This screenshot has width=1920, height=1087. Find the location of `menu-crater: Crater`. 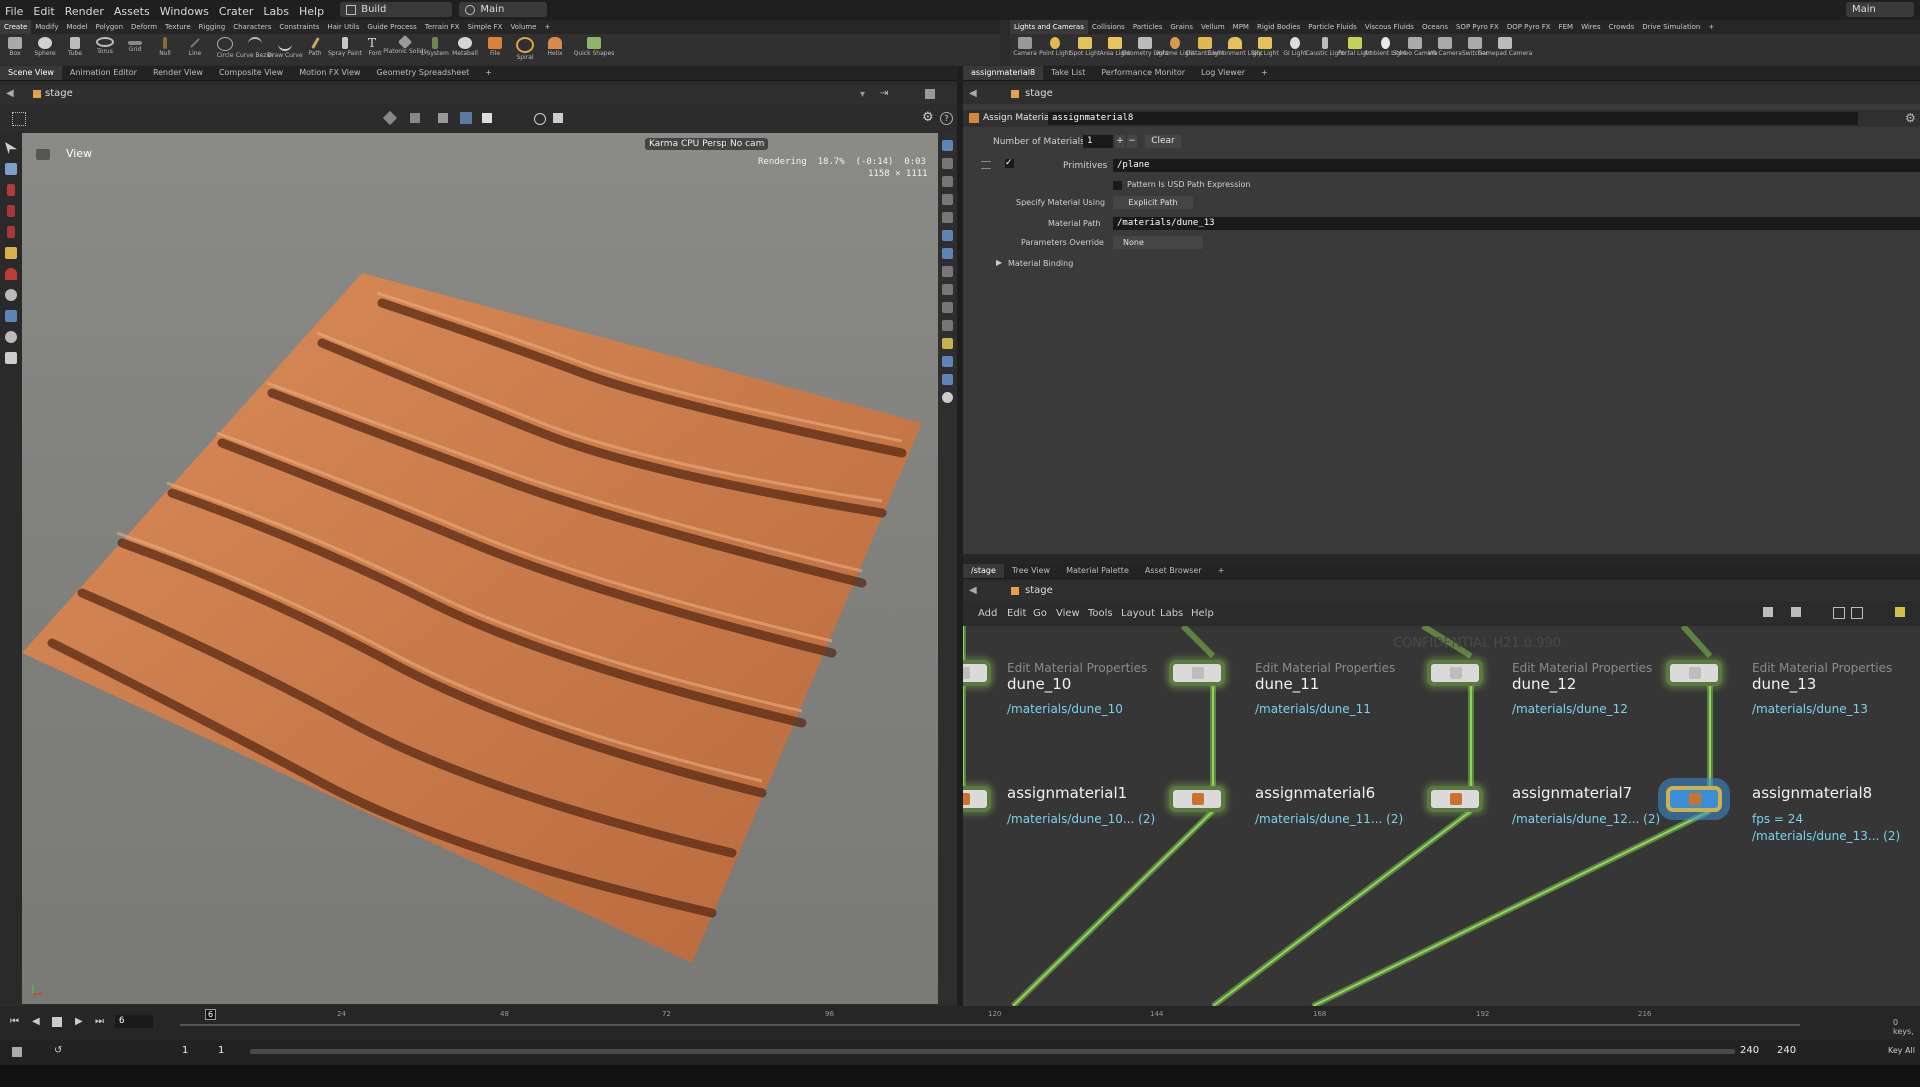

menu-crater: Crater is located at coordinates (236, 12).